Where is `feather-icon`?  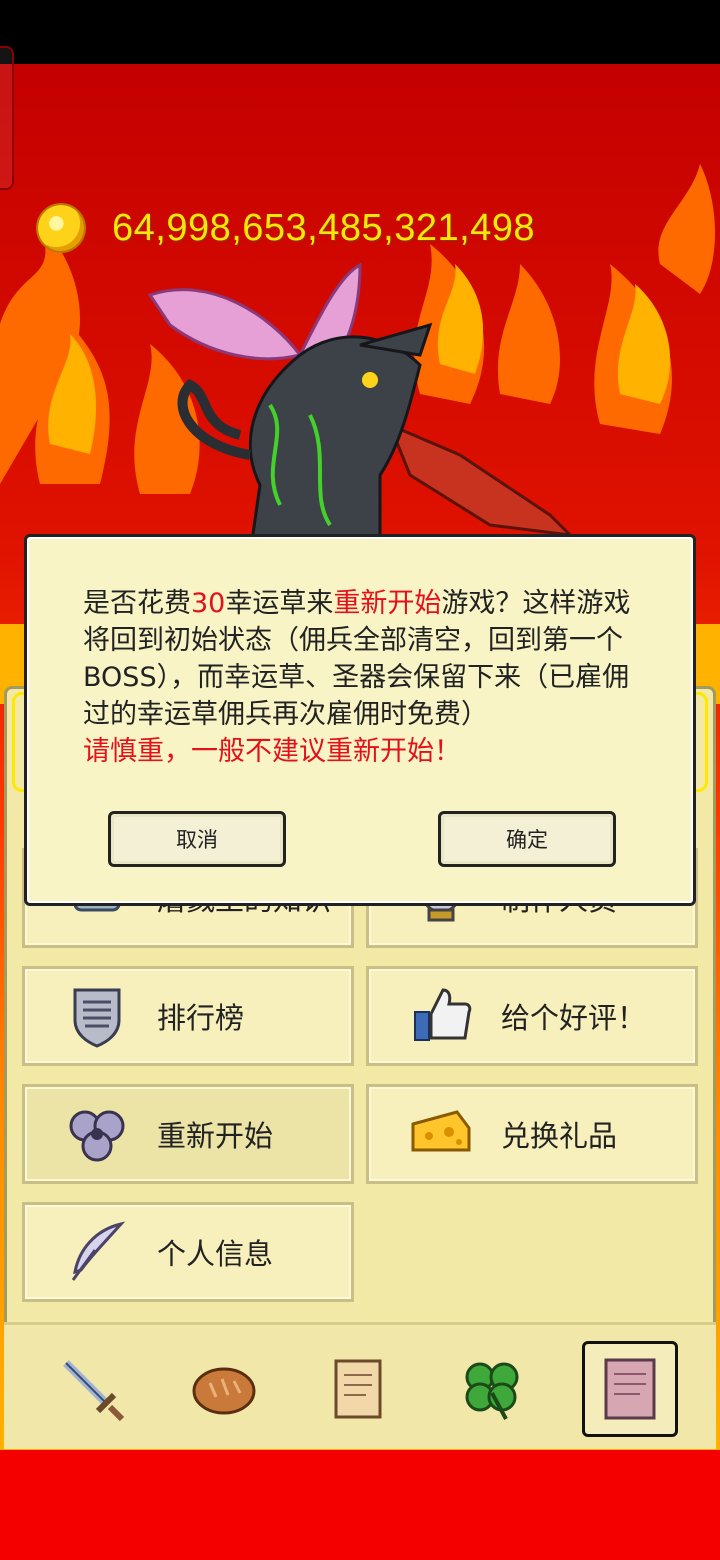
feather-icon is located at coordinates (98, 1251).